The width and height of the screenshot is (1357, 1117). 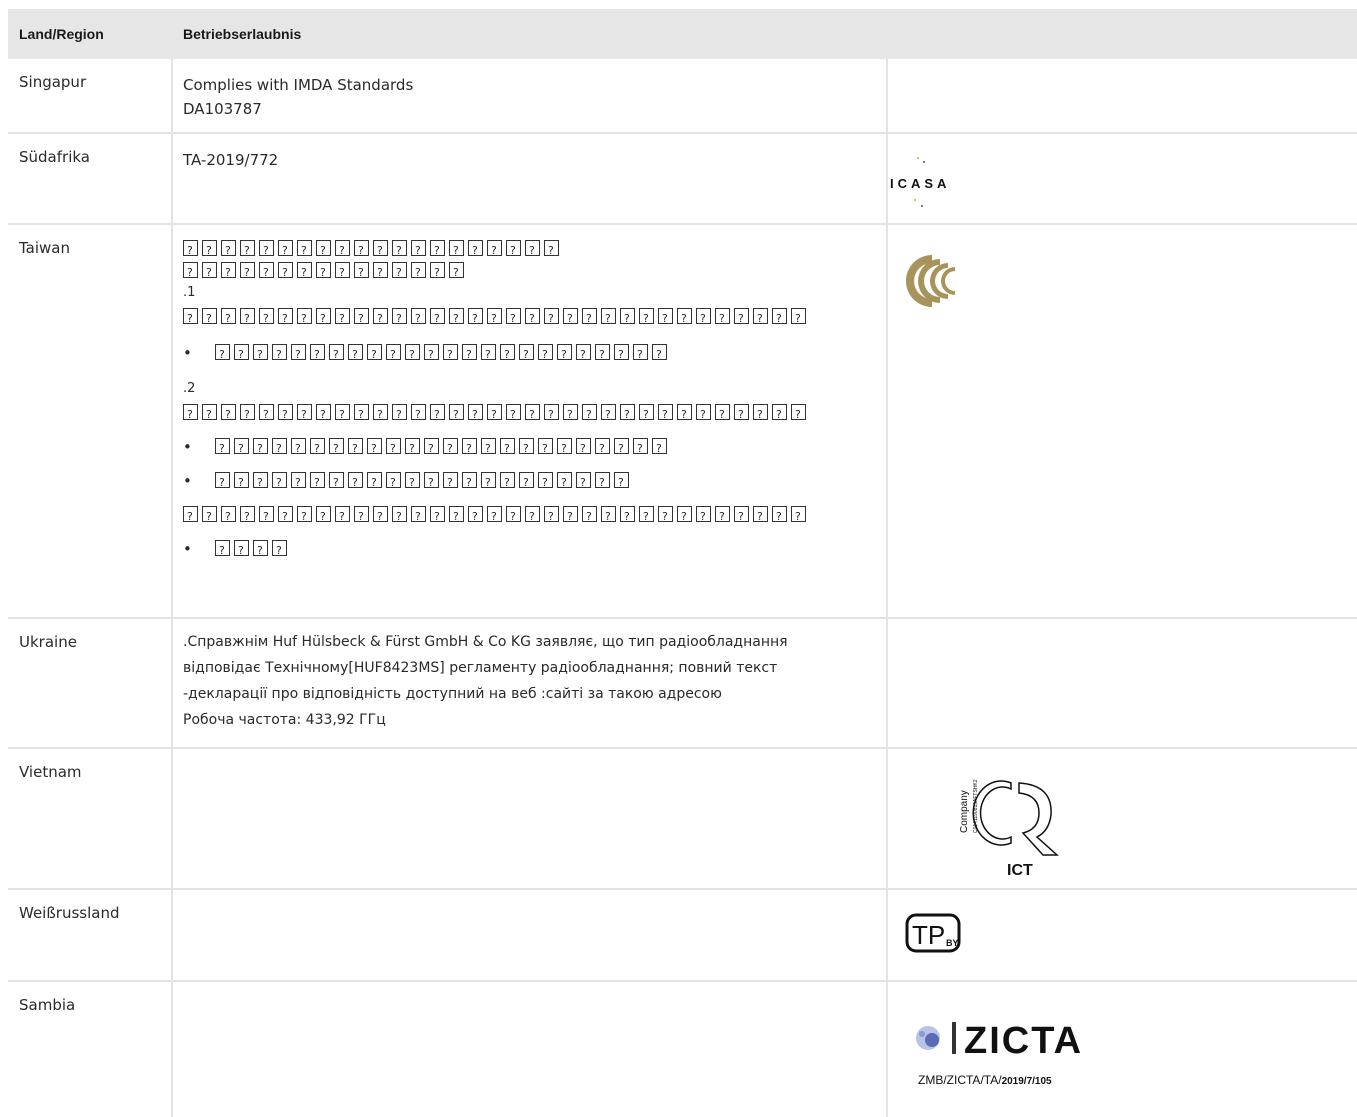 What do you see at coordinates (928, 935) in the screenshot?
I see `logo-tp-text: TP` at bounding box center [928, 935].